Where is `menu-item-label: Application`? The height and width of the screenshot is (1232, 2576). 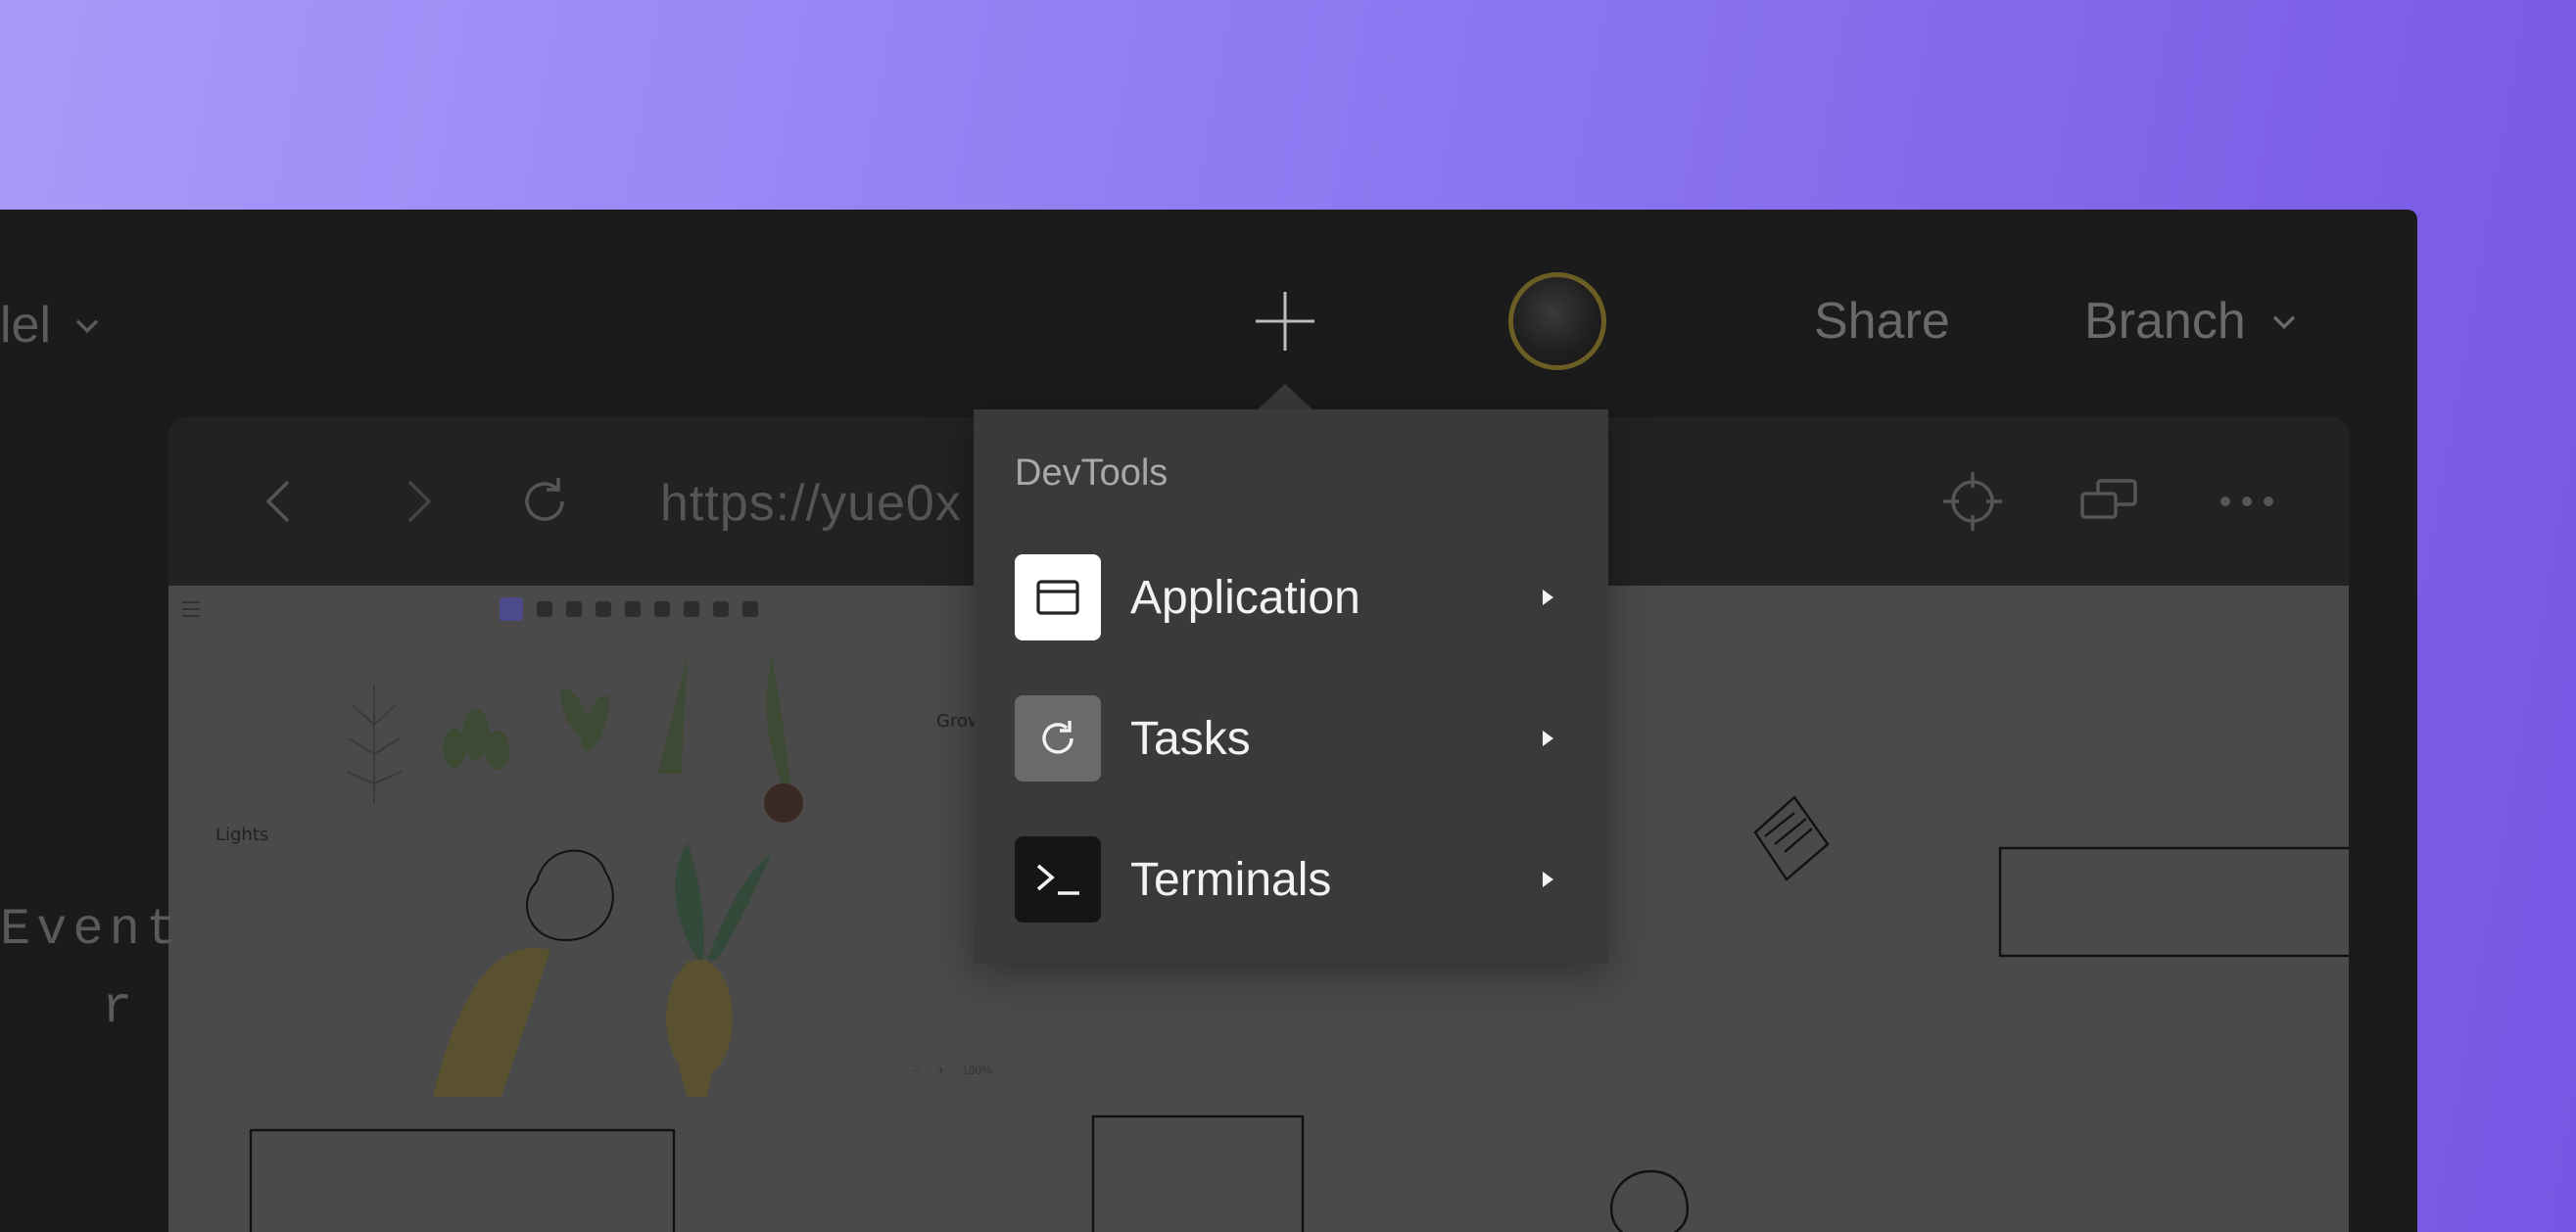 menu-item-label: Application is located at coordinates (1245, 597).